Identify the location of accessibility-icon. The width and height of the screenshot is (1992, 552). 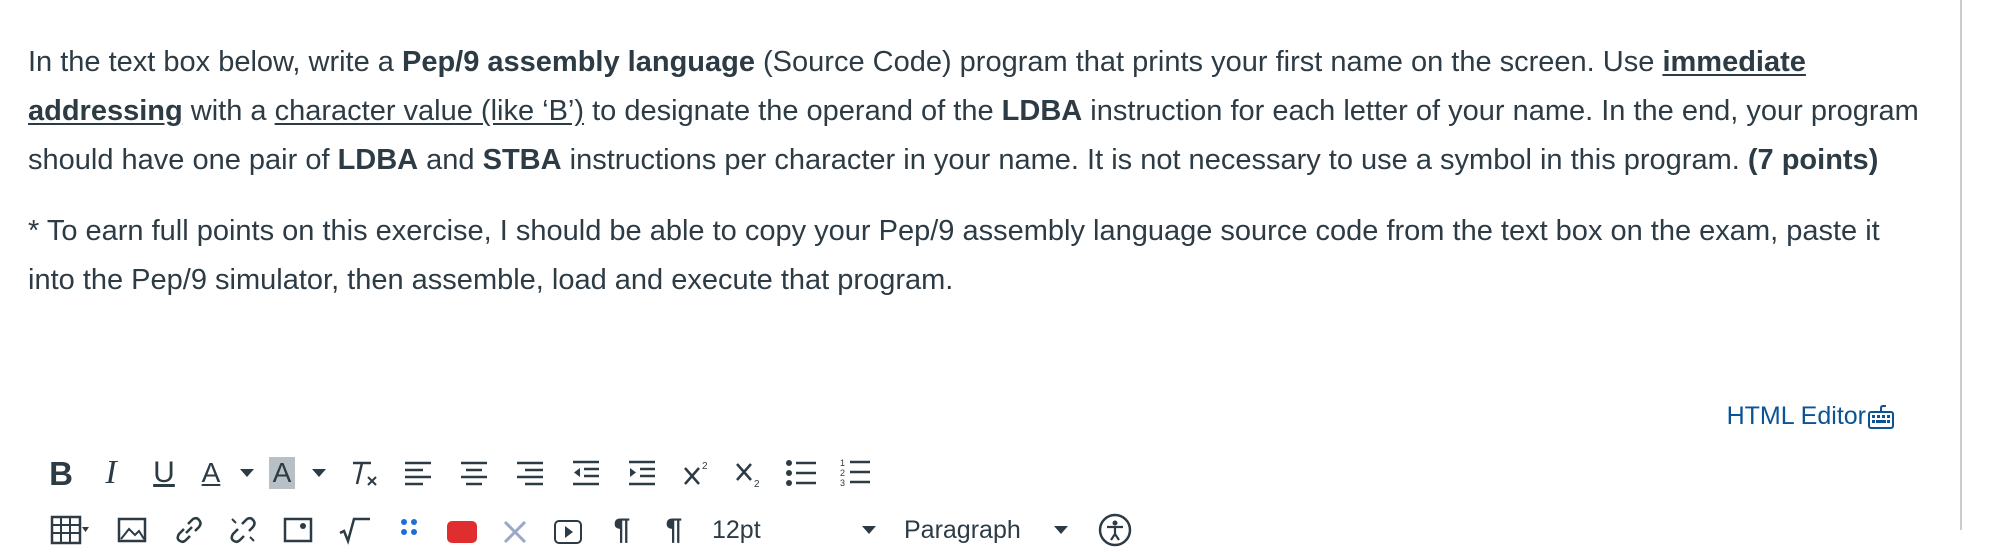
(1115, 530).